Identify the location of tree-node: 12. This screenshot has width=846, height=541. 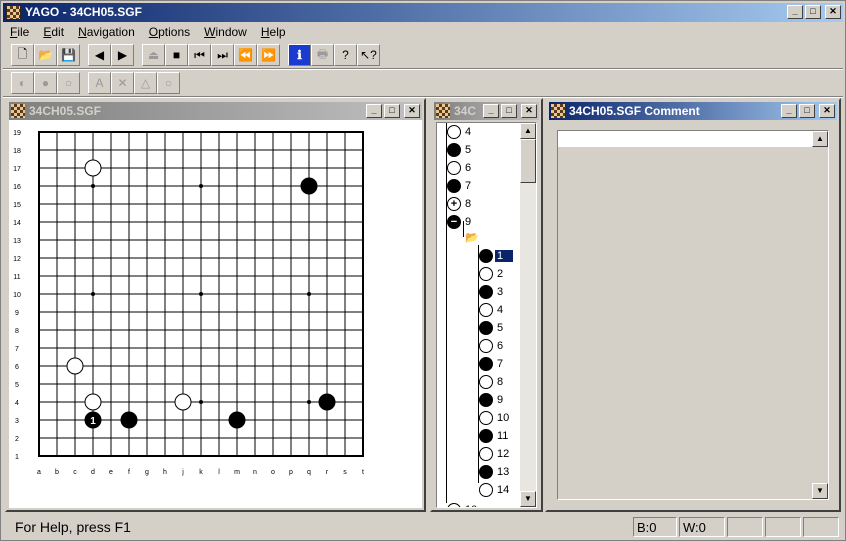
(495, 454).